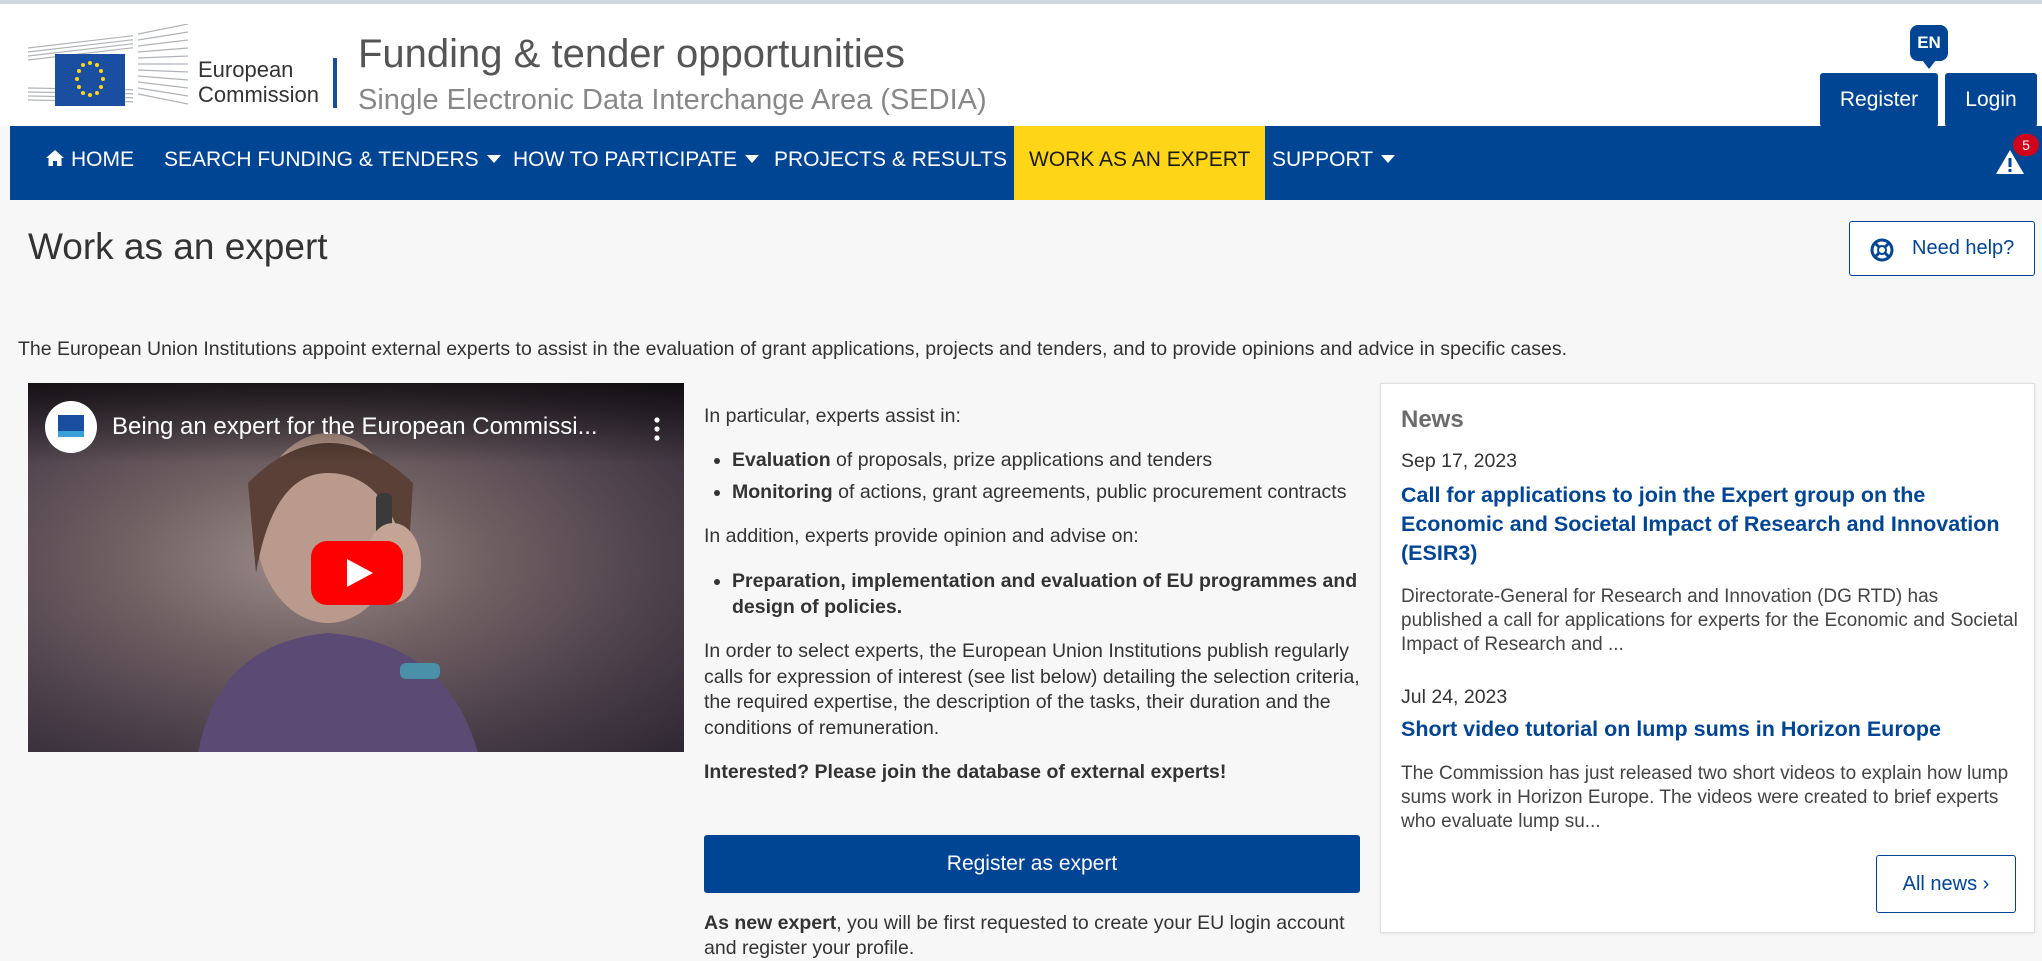 Image resolution: width=2042 pixels, height=961 pixels. I want to click on commission-building-icon, so click(80, 70).